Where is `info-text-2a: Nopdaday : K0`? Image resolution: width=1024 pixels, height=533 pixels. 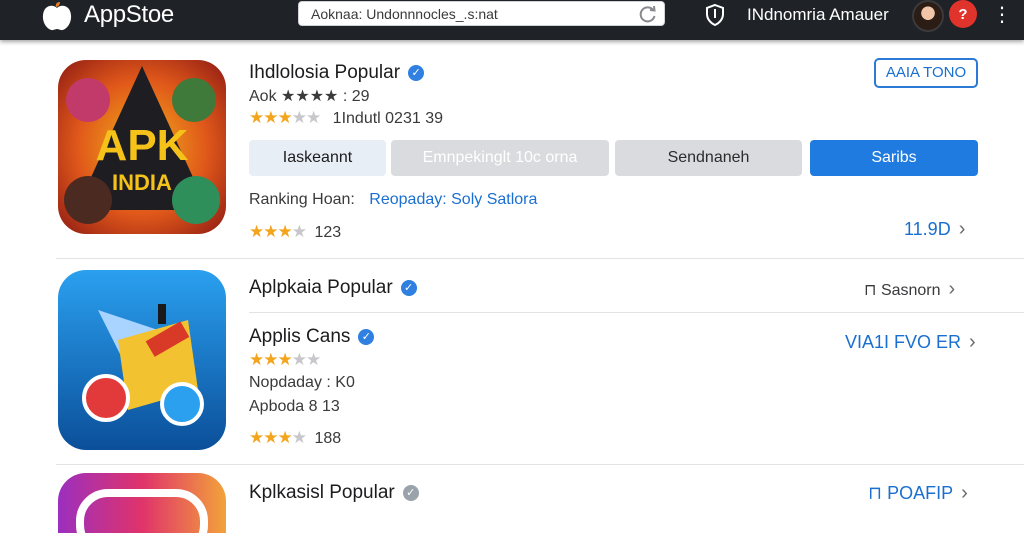
info-text-2a: Nopdaday : K0 is located at coordinates (302, 382).